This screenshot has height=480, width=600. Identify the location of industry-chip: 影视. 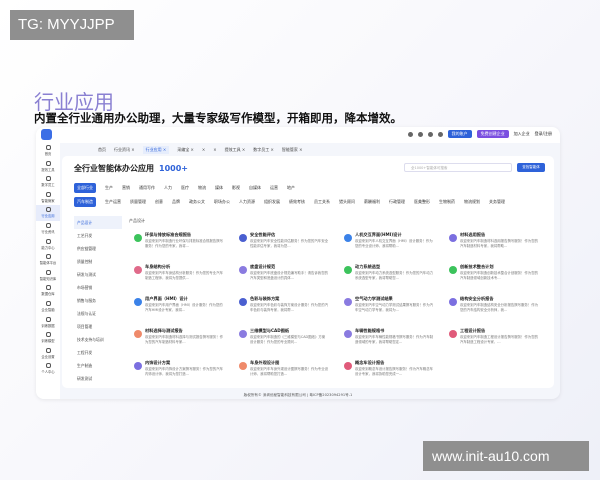
(236, 188).